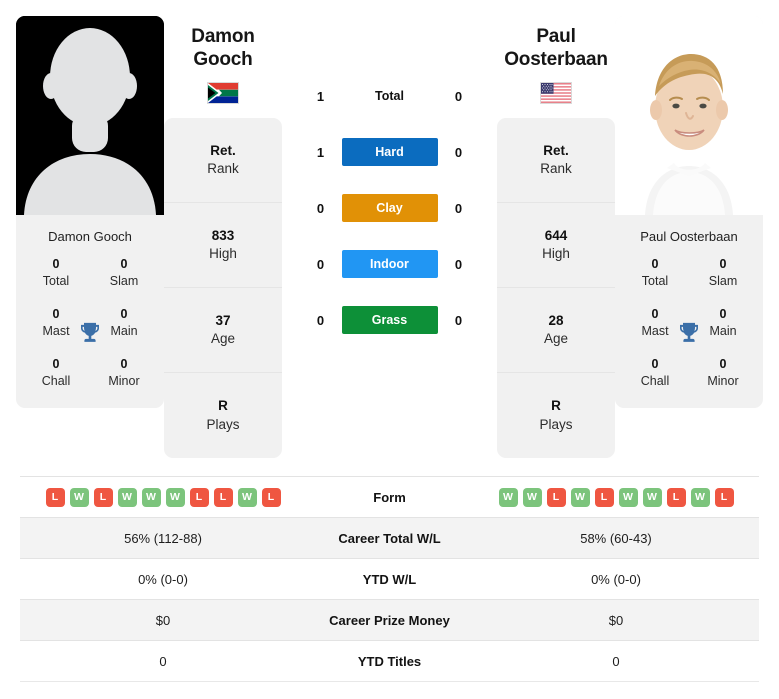 The width and height of the screenshot is (779, 699). I want to click on stat-high: 644 High, so click(556, 245).